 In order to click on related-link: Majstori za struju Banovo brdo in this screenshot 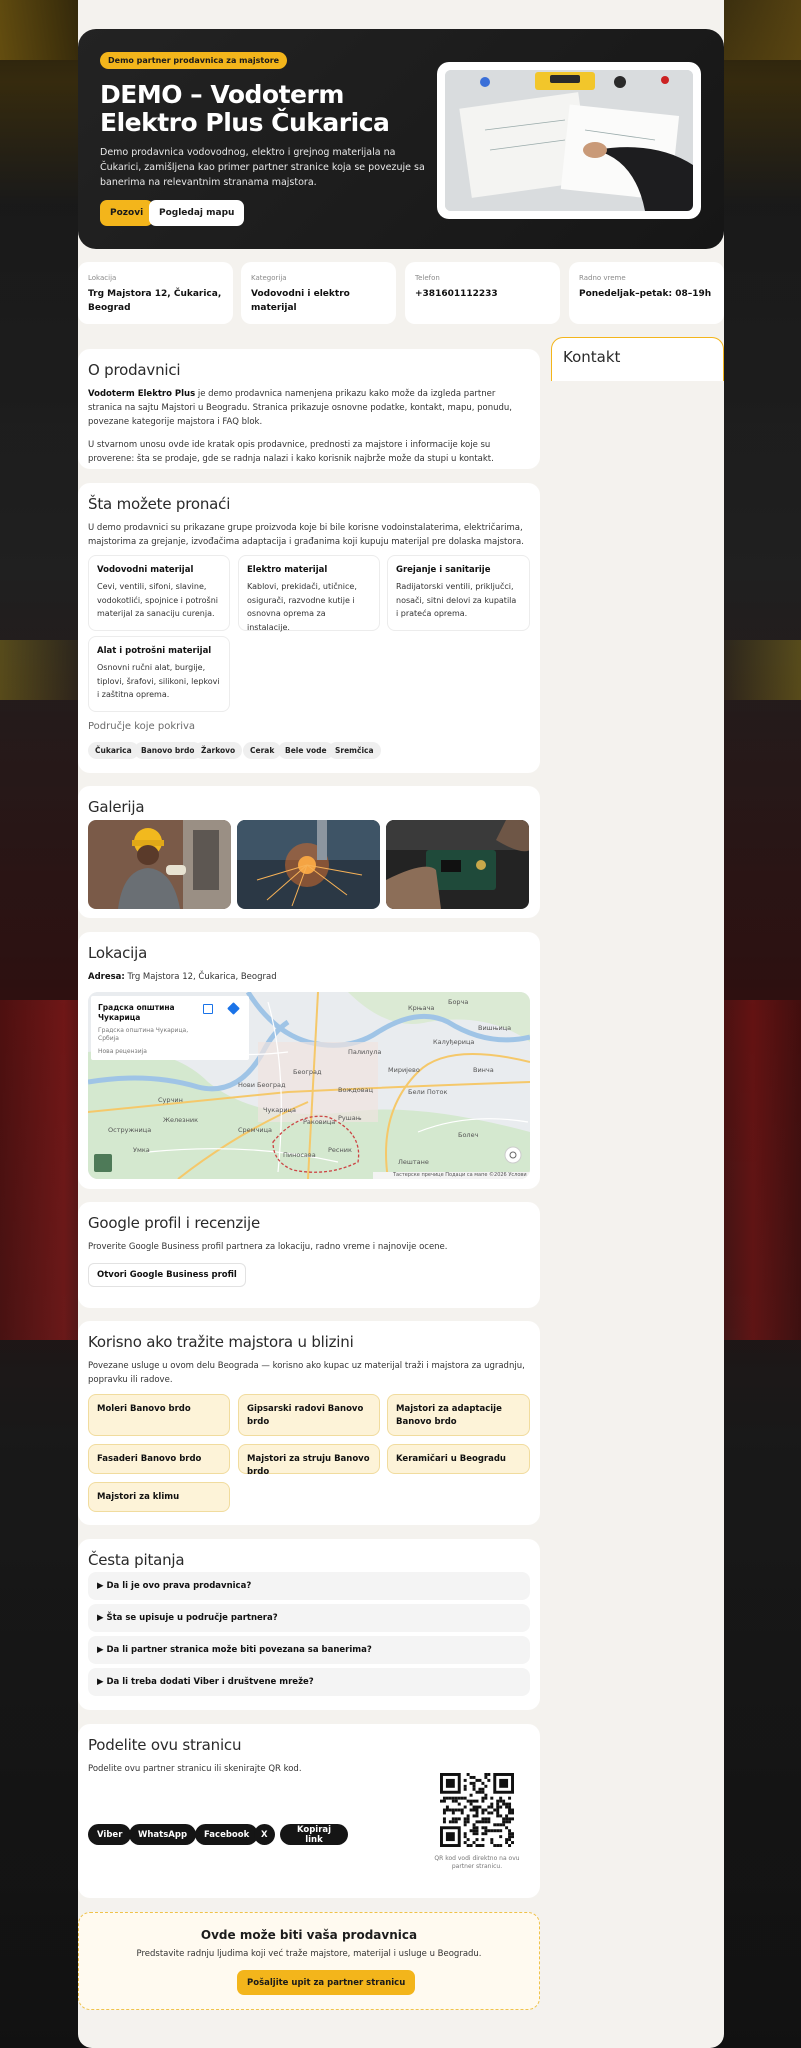, I will do `click(309, 1460)`.